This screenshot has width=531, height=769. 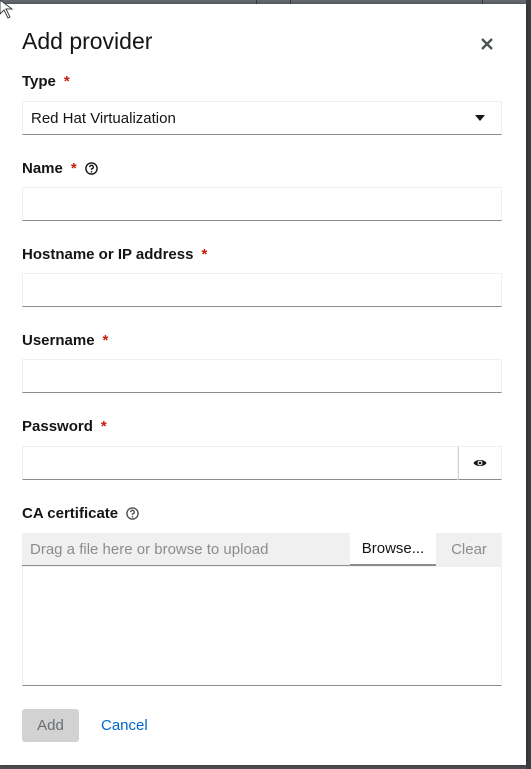 I want to click on name-label-row: Name *, so click(x=60, y=168).